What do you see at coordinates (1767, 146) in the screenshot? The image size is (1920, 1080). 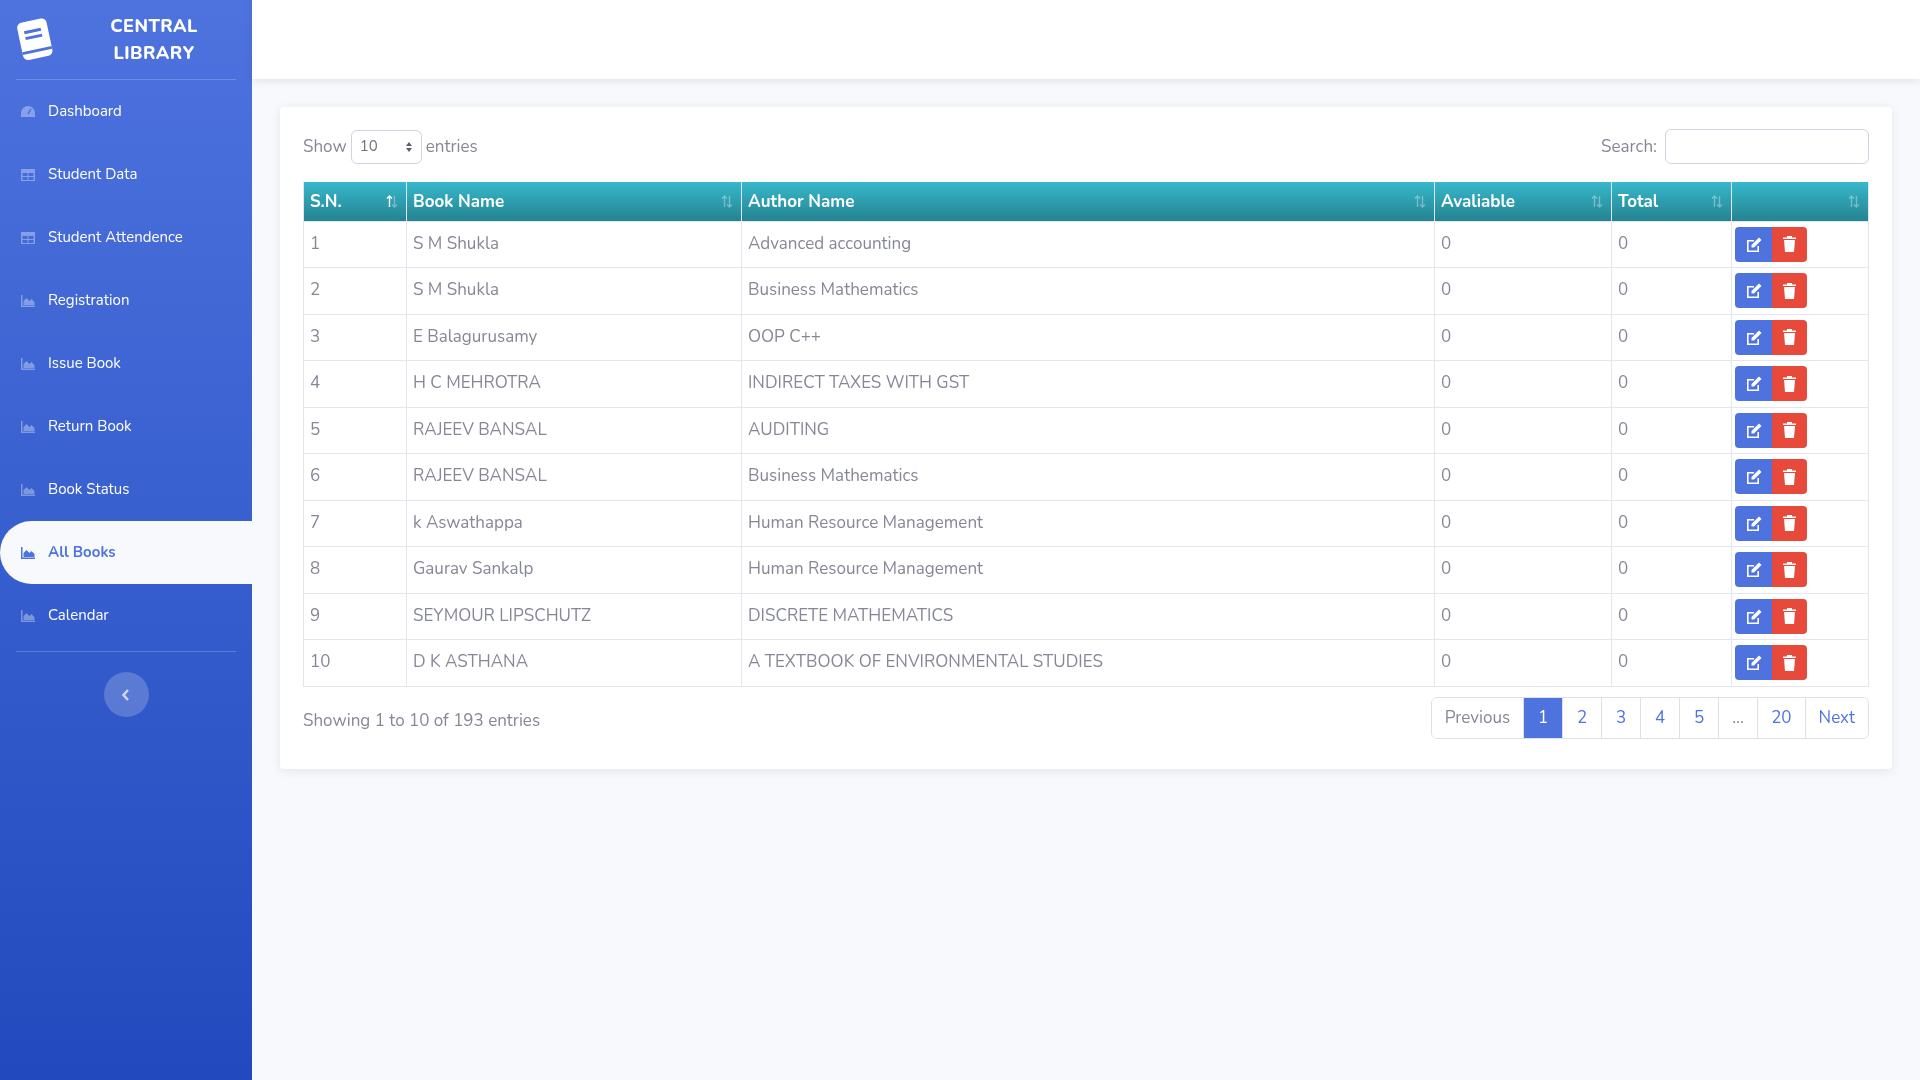 I see `search-field` at bounding box center [1767, 146].